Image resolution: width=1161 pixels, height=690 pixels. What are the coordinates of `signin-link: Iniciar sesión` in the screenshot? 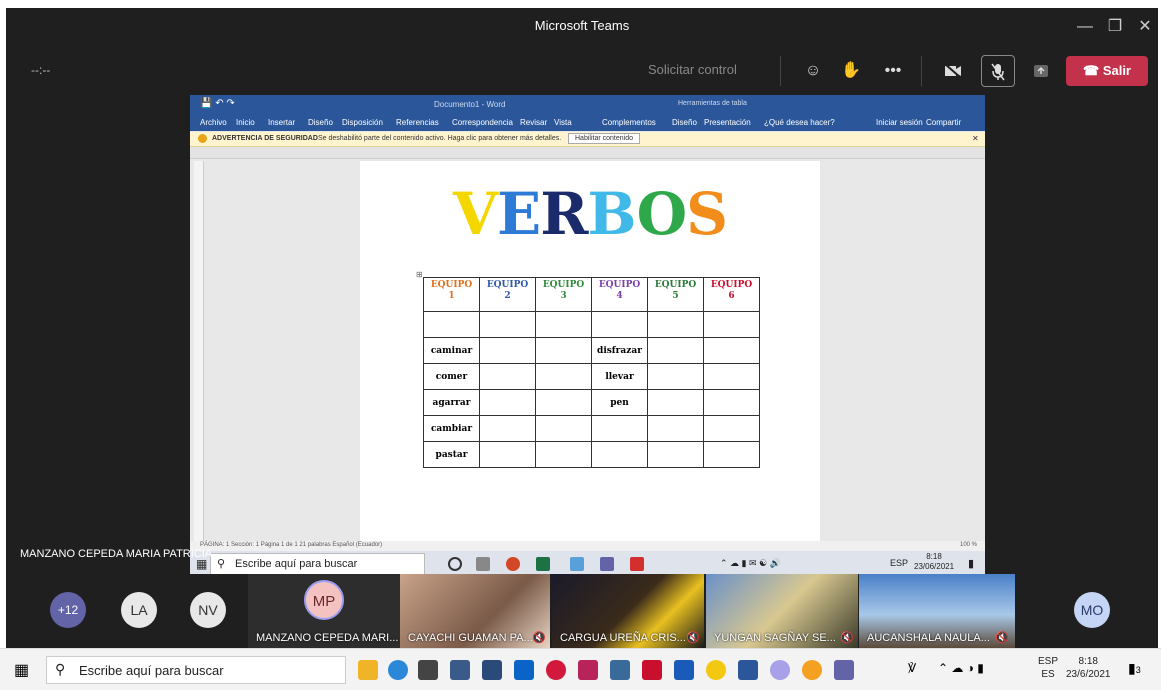 It's located at (899, 122).